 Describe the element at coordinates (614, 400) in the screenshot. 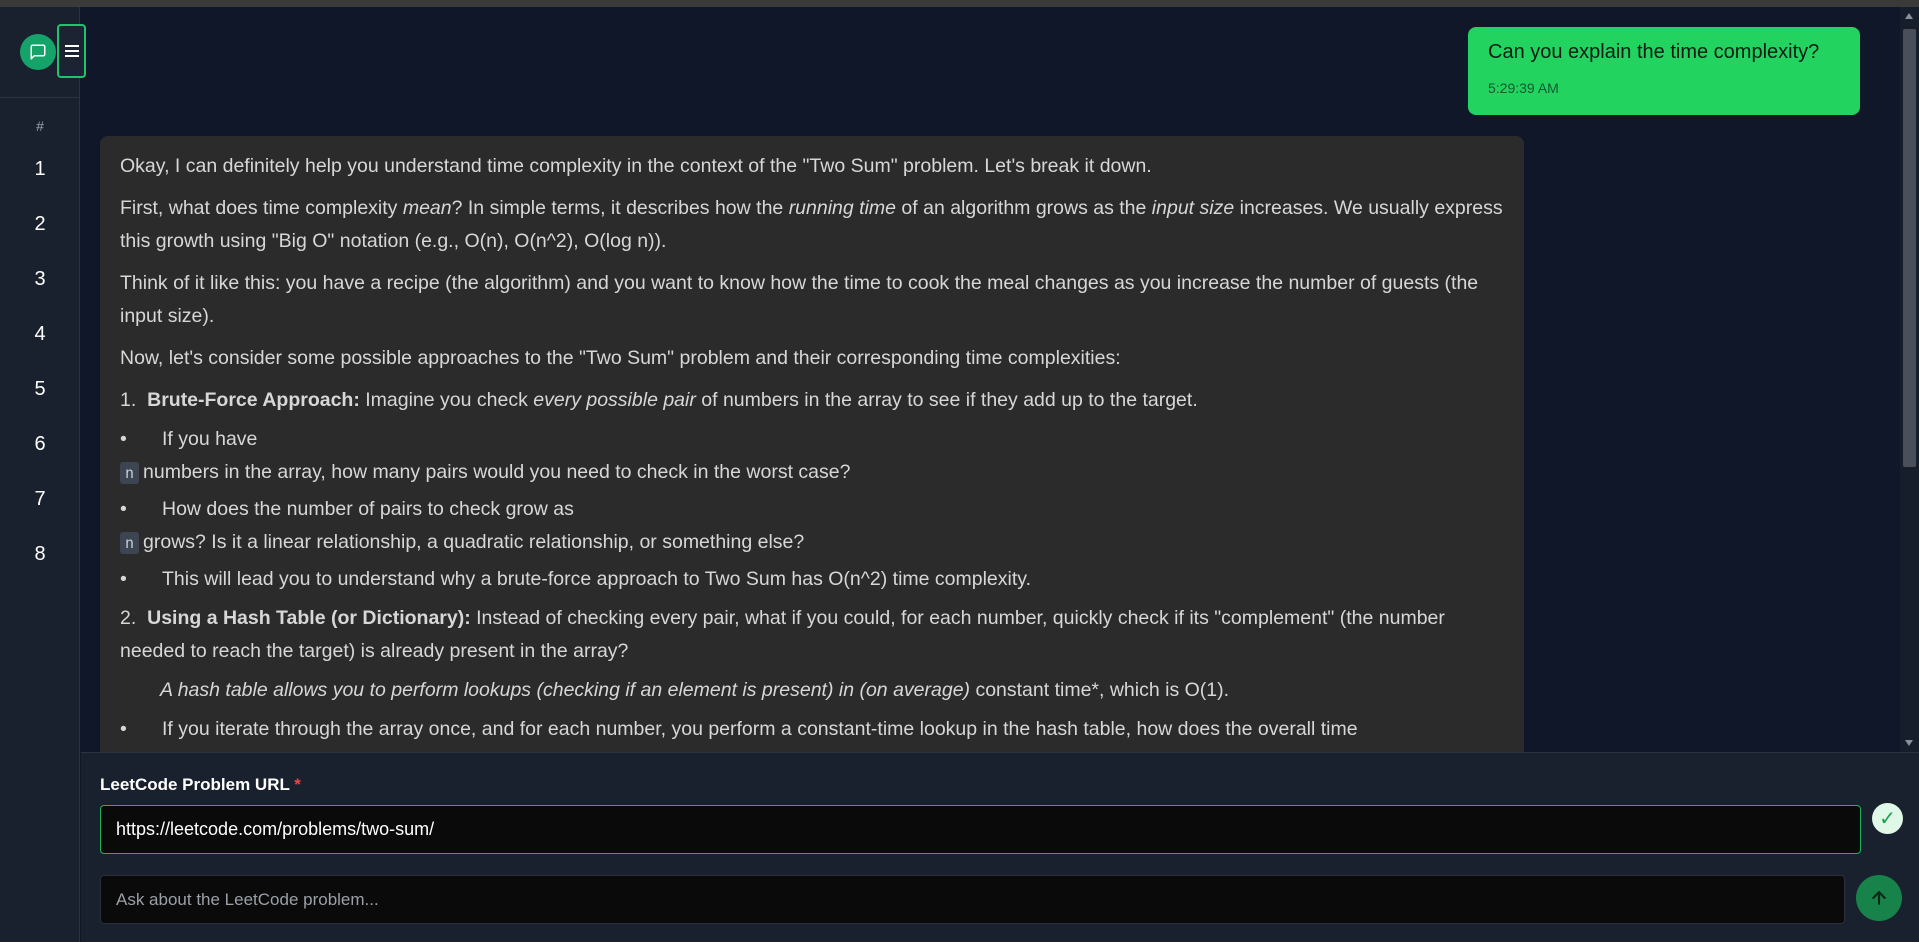

I see `emphasis: every possible pair` at that location.